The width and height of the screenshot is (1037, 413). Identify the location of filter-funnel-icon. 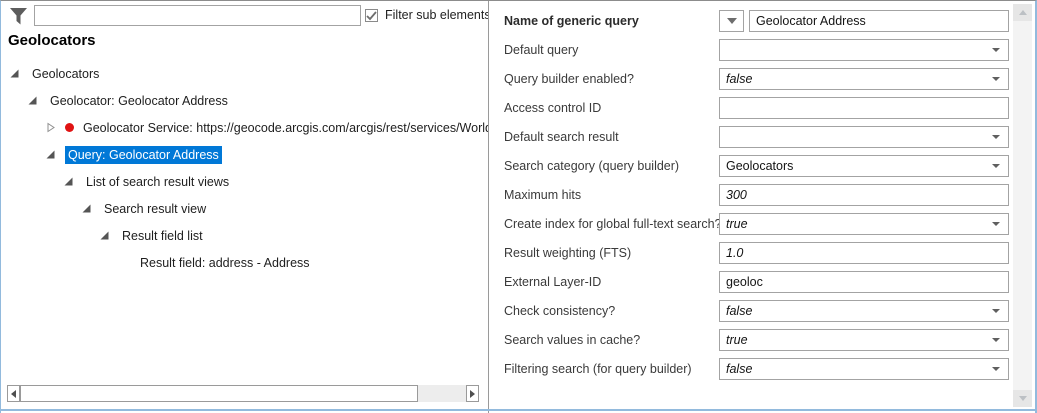
(18, 19).